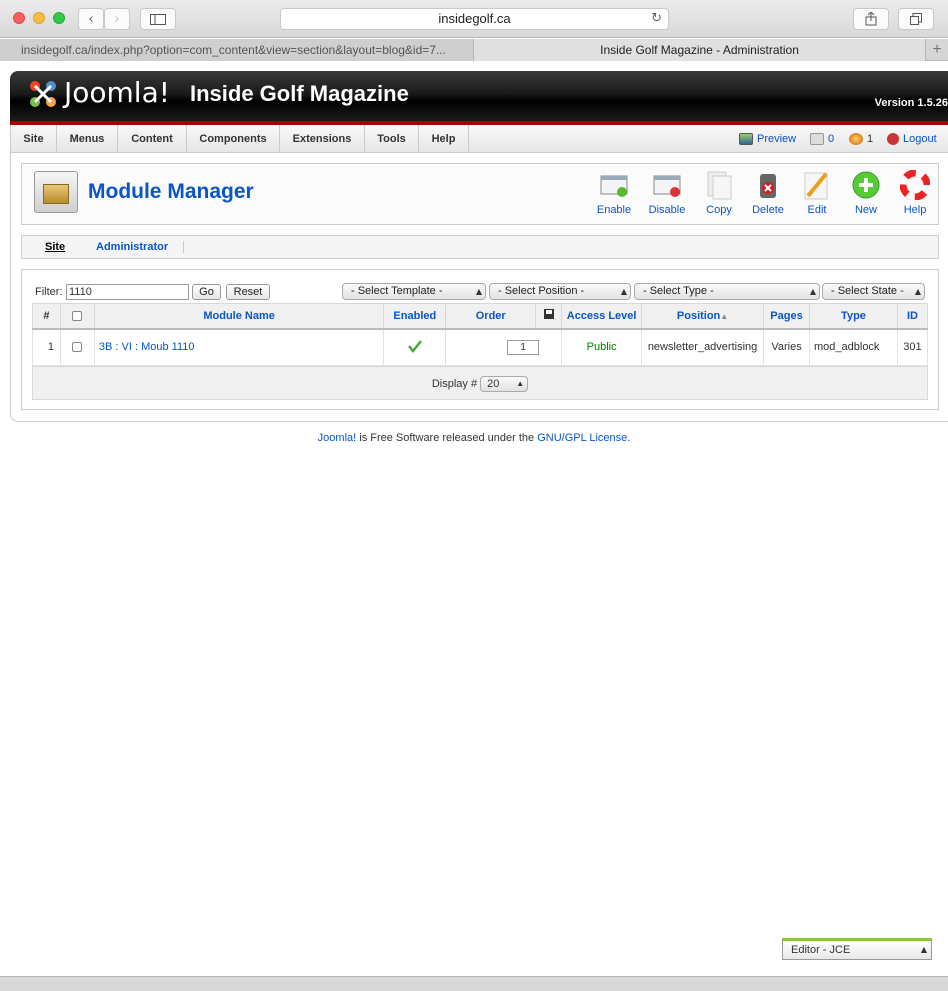  Describe the element at coordinates (936, 50) in the screenshot. I see `new-tab-button: +` at that location.